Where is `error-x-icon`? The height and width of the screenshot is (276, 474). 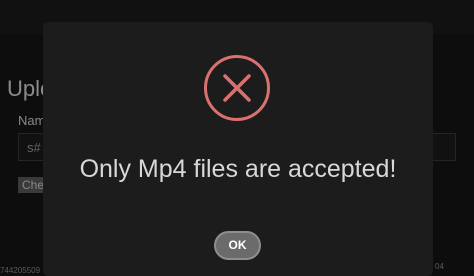 error-x-icon is located at coordinates (237, 88).